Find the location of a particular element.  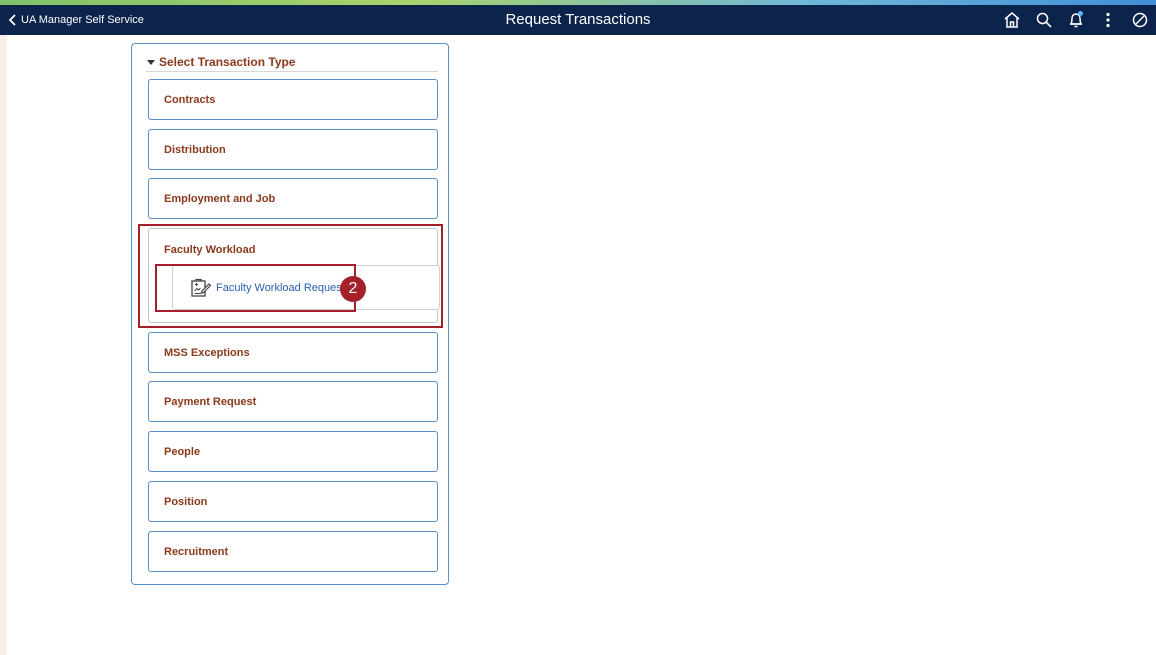

tile-label: Employment and Job is located at coordinates (220, 199).